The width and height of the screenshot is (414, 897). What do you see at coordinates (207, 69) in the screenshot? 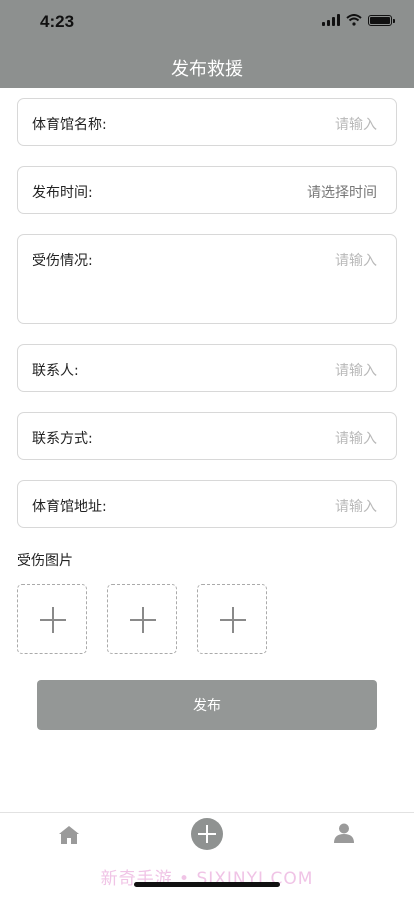
I see `page-title: 发布救援` at bounding box center [207, 69].